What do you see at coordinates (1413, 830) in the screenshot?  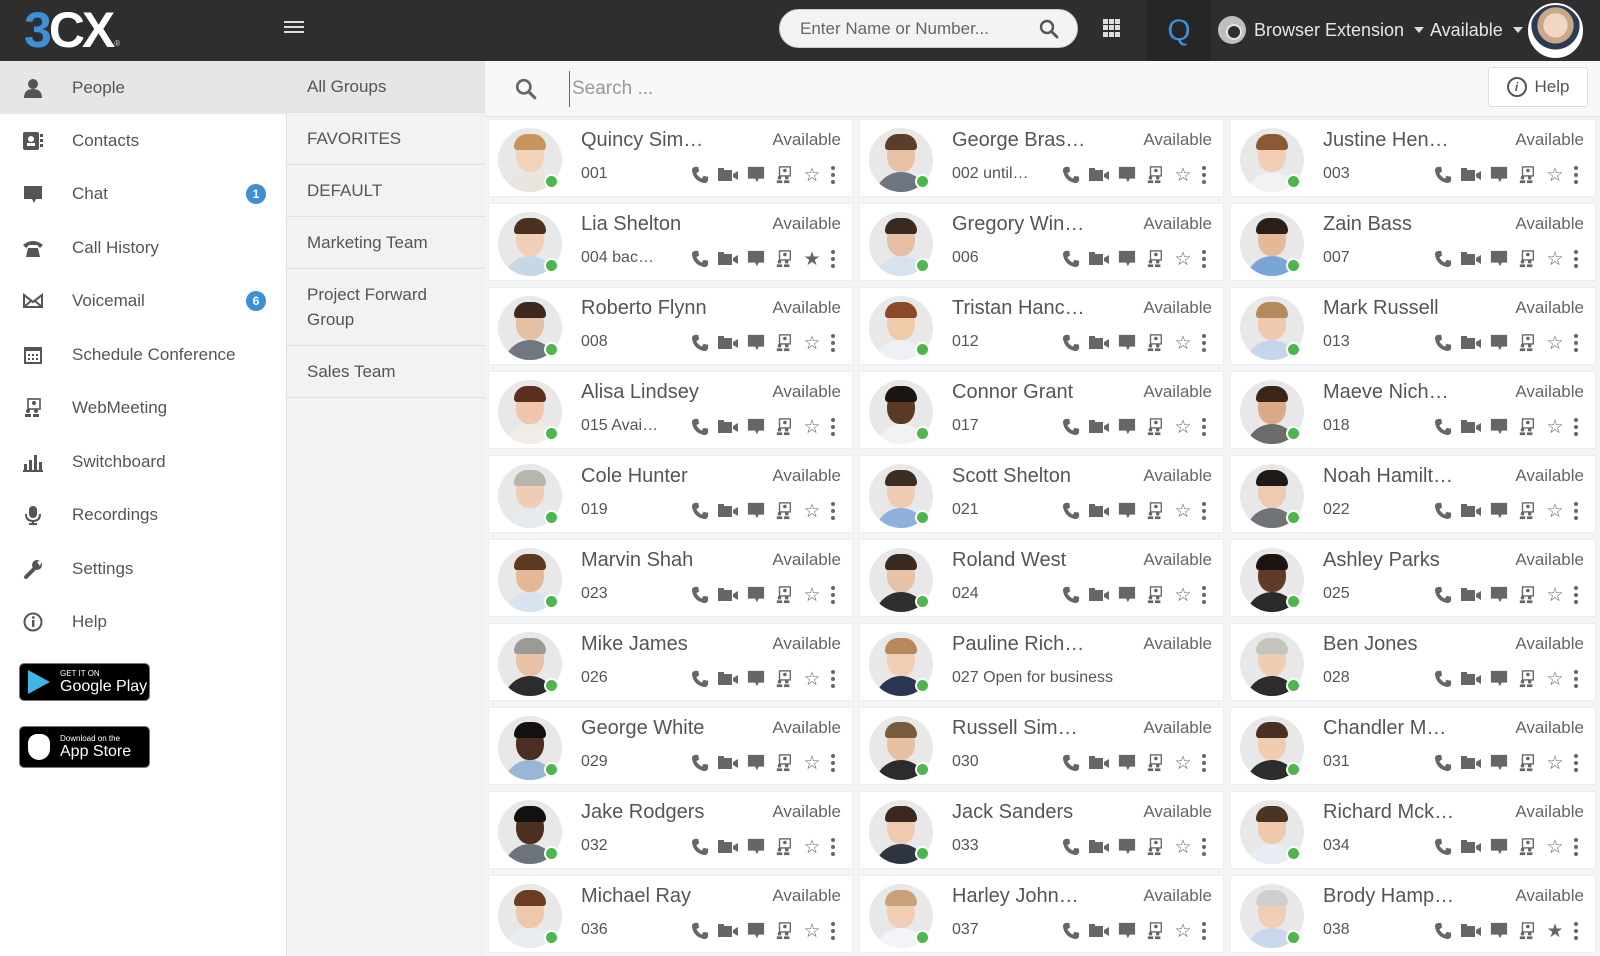 I see `contact-card: Richard Mck… Available 034 ☆` at bounding box center [1413, 830].